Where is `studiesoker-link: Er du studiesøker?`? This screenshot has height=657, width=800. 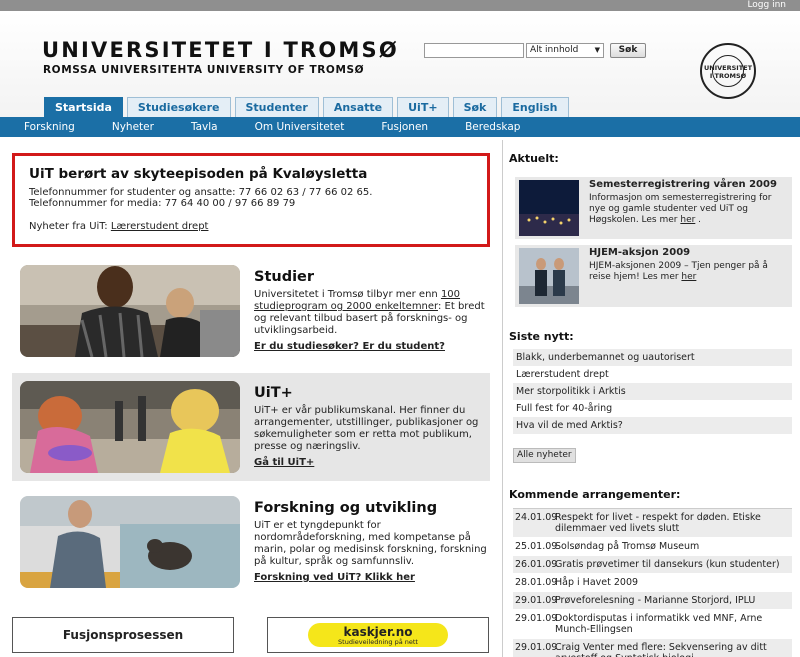 studiesoker-link: Er du studiesøker? is located at coordinates (306, 346).